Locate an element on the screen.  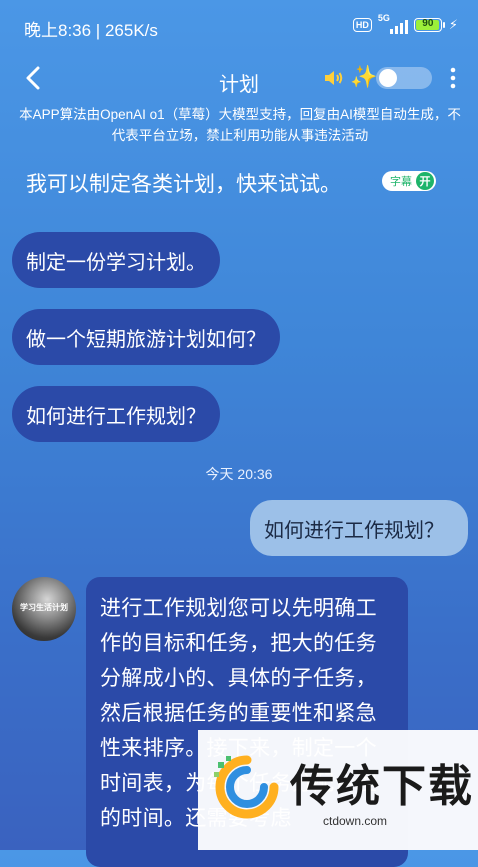
more-icon is located at coordinates (453, 78).